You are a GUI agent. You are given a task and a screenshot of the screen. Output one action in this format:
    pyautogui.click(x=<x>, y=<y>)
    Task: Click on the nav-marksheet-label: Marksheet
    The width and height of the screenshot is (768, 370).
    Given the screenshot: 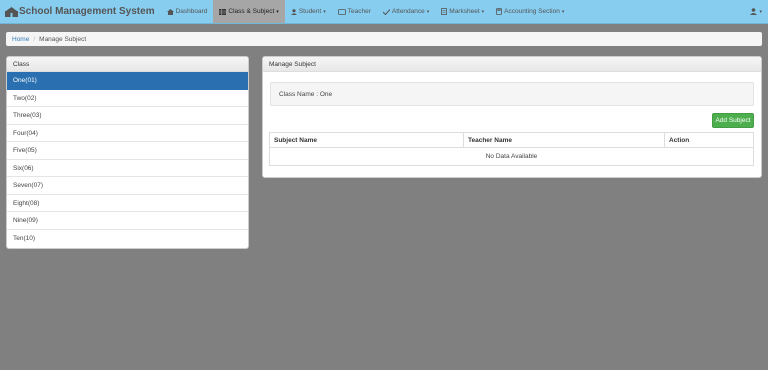 What is the action you would take?
    pyautogui.click(x=464, y=11)
    